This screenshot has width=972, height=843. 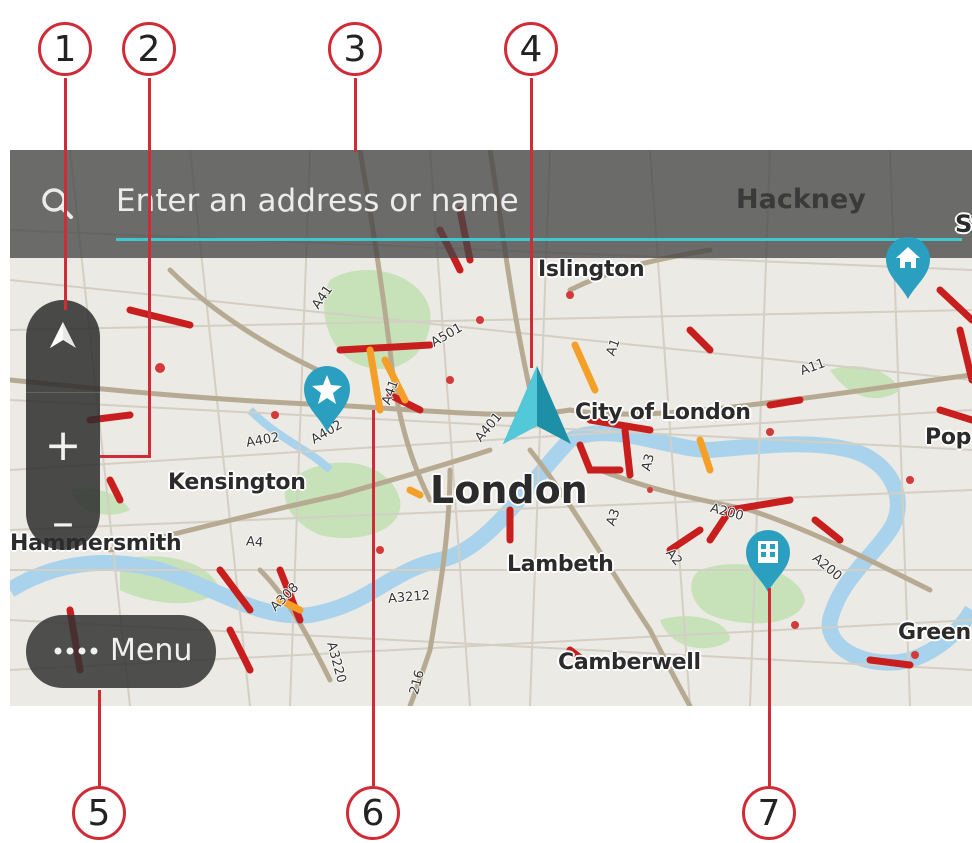 What do you see at coordinates (373, 813) in the screenshot?
I see `callout-6: 6` at bounding box center [373, 813].